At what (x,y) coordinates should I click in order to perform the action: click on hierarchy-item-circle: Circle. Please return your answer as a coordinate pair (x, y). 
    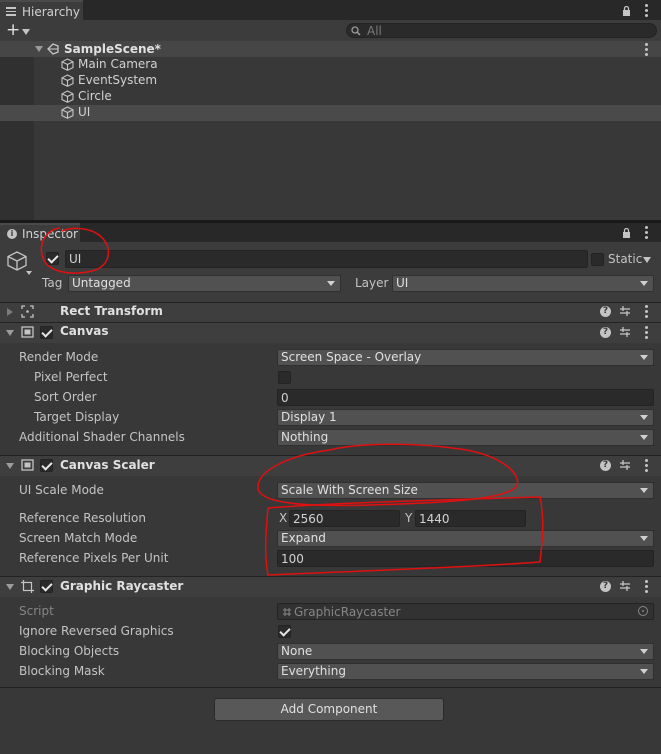
    Looking at the image, I should click on (330, 97).